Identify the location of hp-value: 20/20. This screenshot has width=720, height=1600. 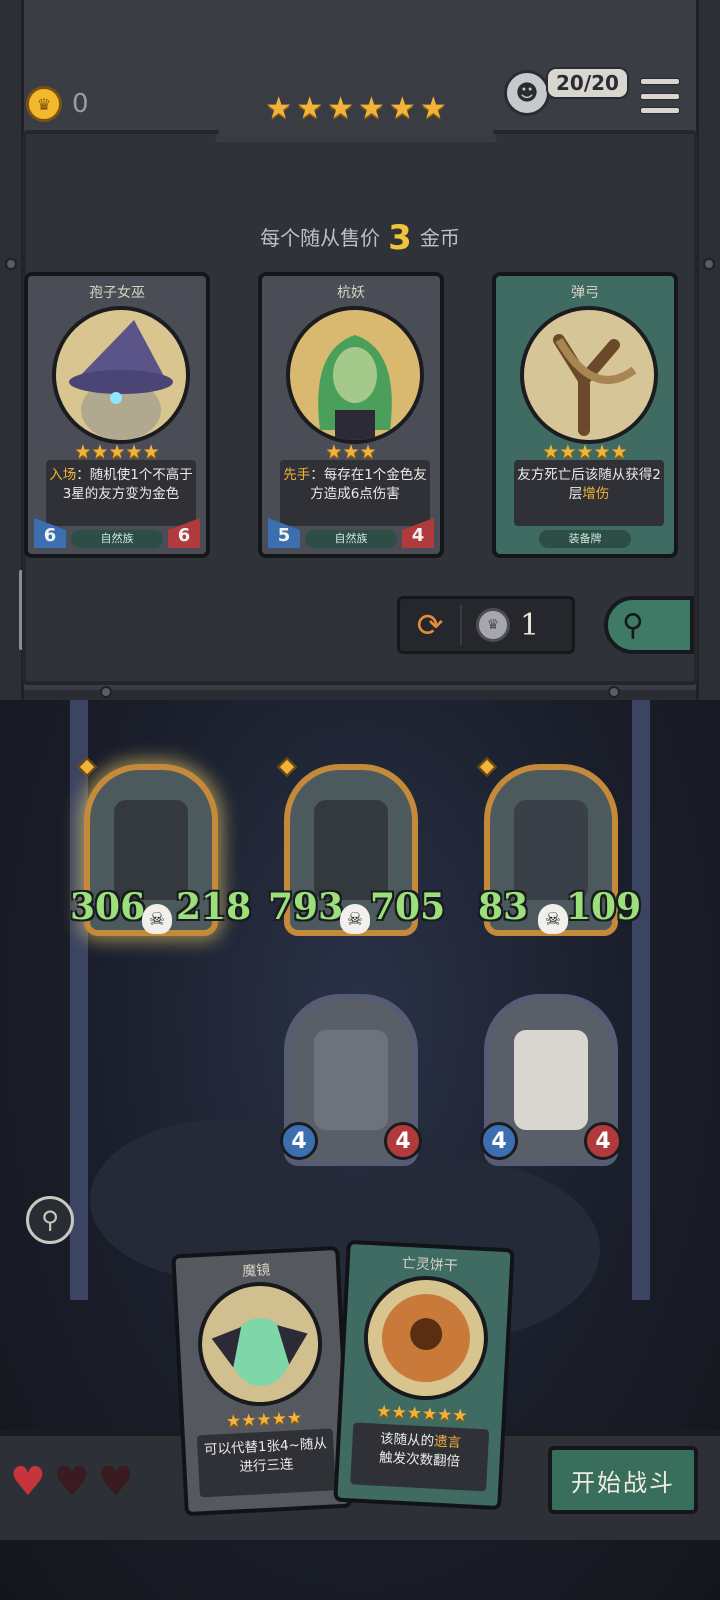
(587, 83).